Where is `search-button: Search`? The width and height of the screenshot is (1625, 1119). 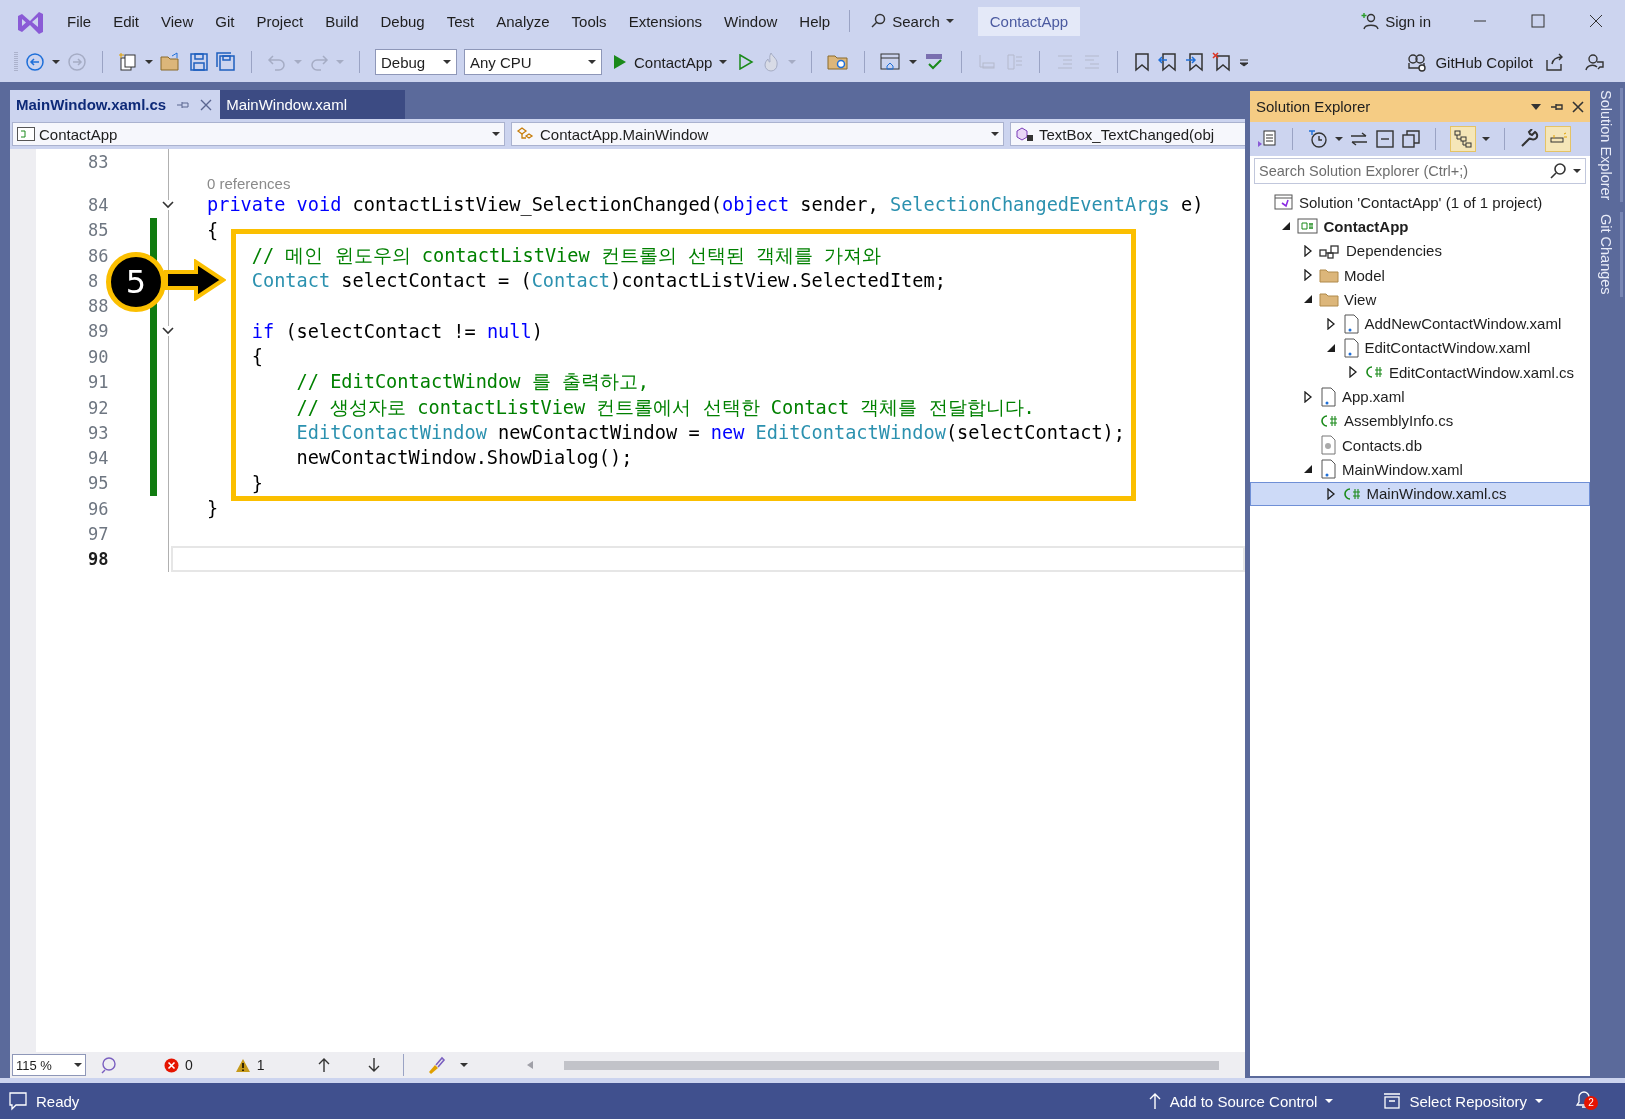 search-button: Search is located at coordinates (912, 21).